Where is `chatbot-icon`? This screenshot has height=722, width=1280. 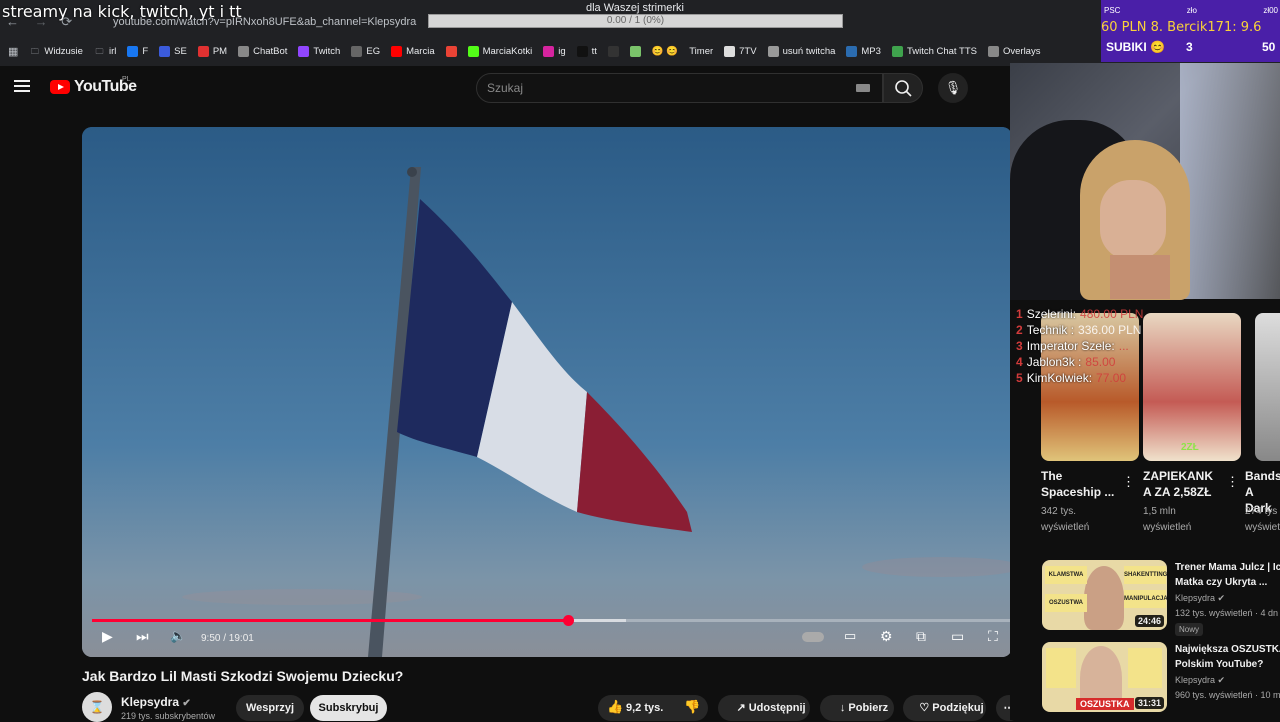
chatbot-icon is located at coordinates (244, 51).